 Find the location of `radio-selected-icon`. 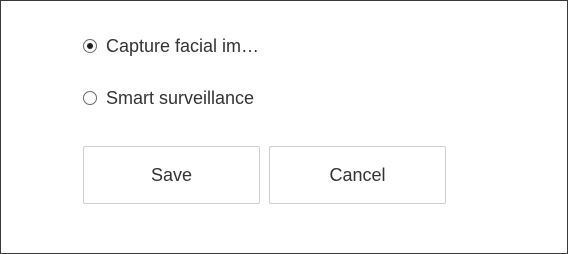

radio-selected-icon is located at coordinates (90, 46).